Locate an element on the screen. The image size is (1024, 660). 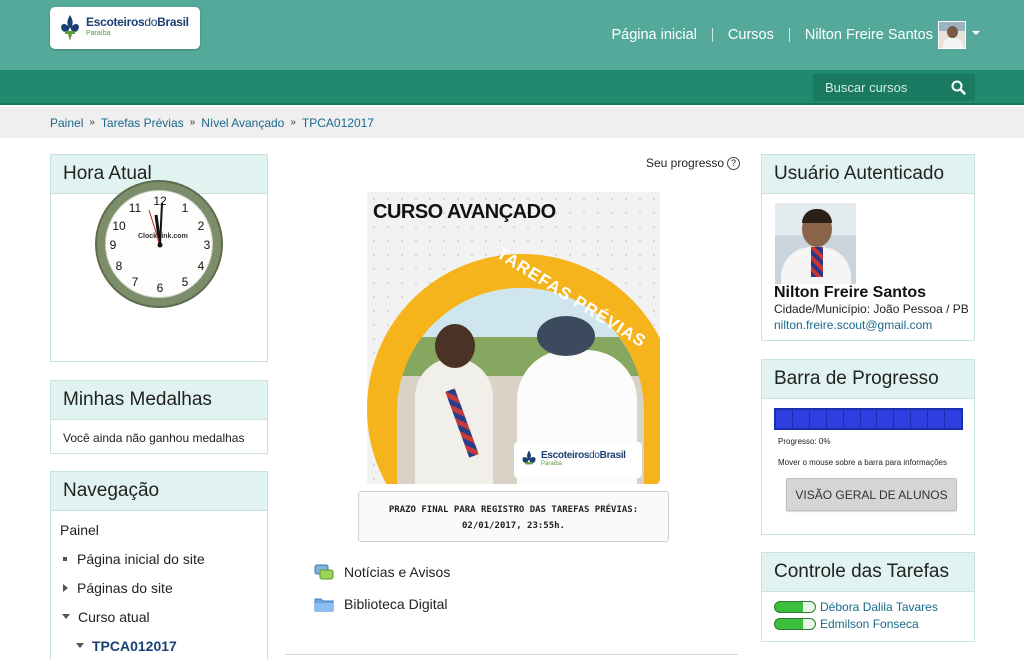
breadcrumb-course: TPCA012017 is located at coordinates (338, 123).